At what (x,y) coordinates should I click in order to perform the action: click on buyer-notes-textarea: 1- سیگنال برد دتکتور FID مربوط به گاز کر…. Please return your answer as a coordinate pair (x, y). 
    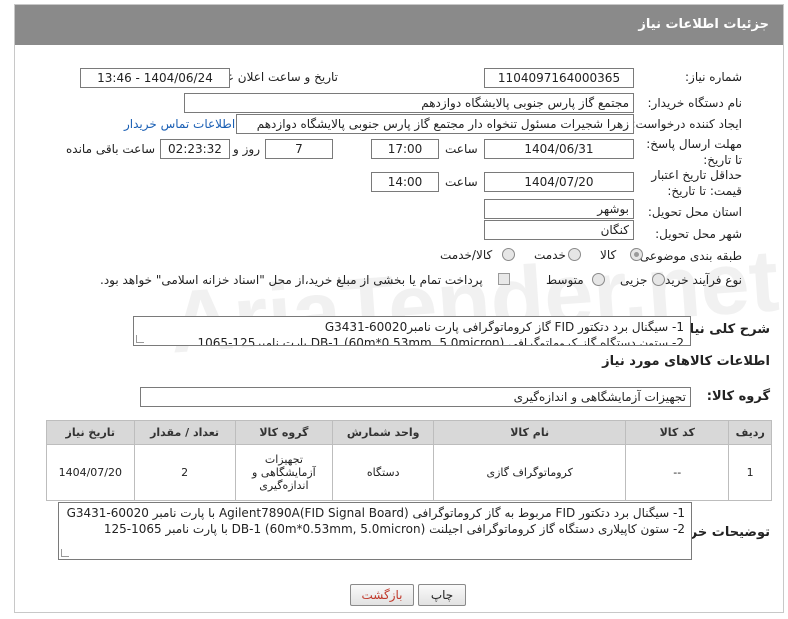
    Looking at the image, I should click on (375, 531).